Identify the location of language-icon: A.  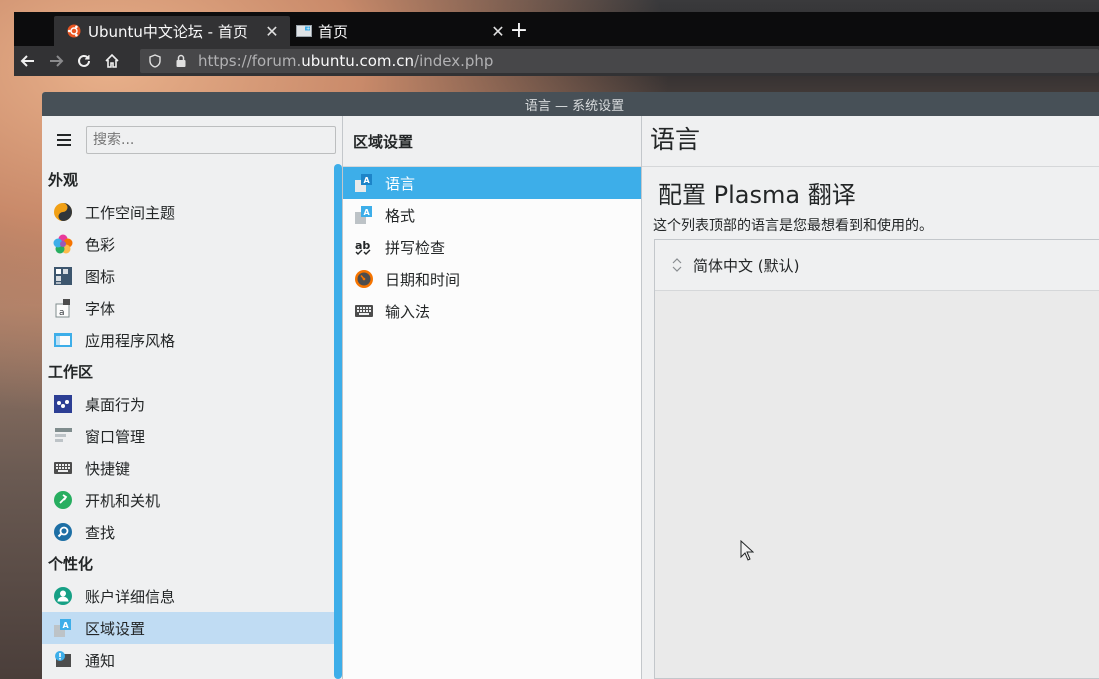
(364, 183).